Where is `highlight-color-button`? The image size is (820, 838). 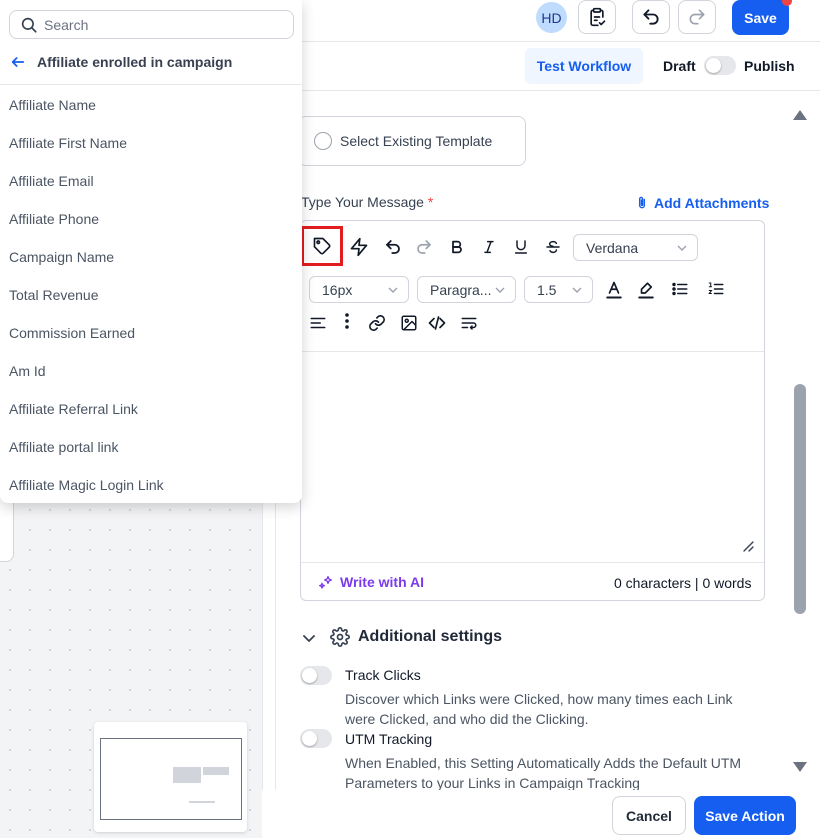
highlight-color-button is located at coordinates (646, 290).